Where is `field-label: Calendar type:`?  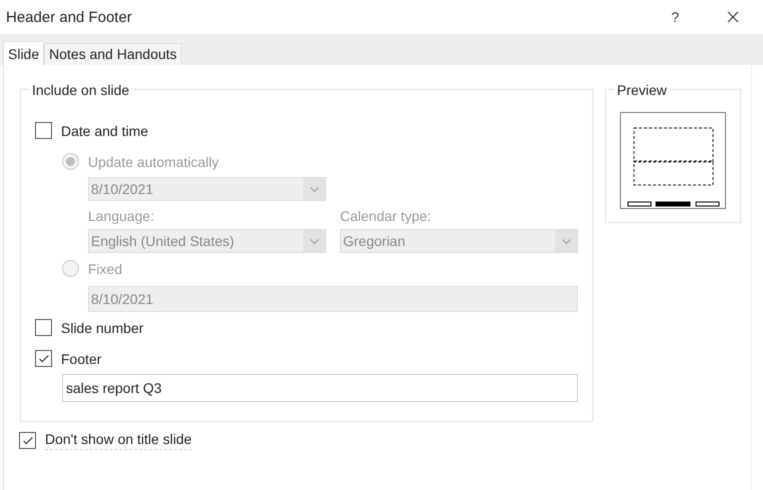
field-label: Calendar type: is located at coordinates (386, 216).